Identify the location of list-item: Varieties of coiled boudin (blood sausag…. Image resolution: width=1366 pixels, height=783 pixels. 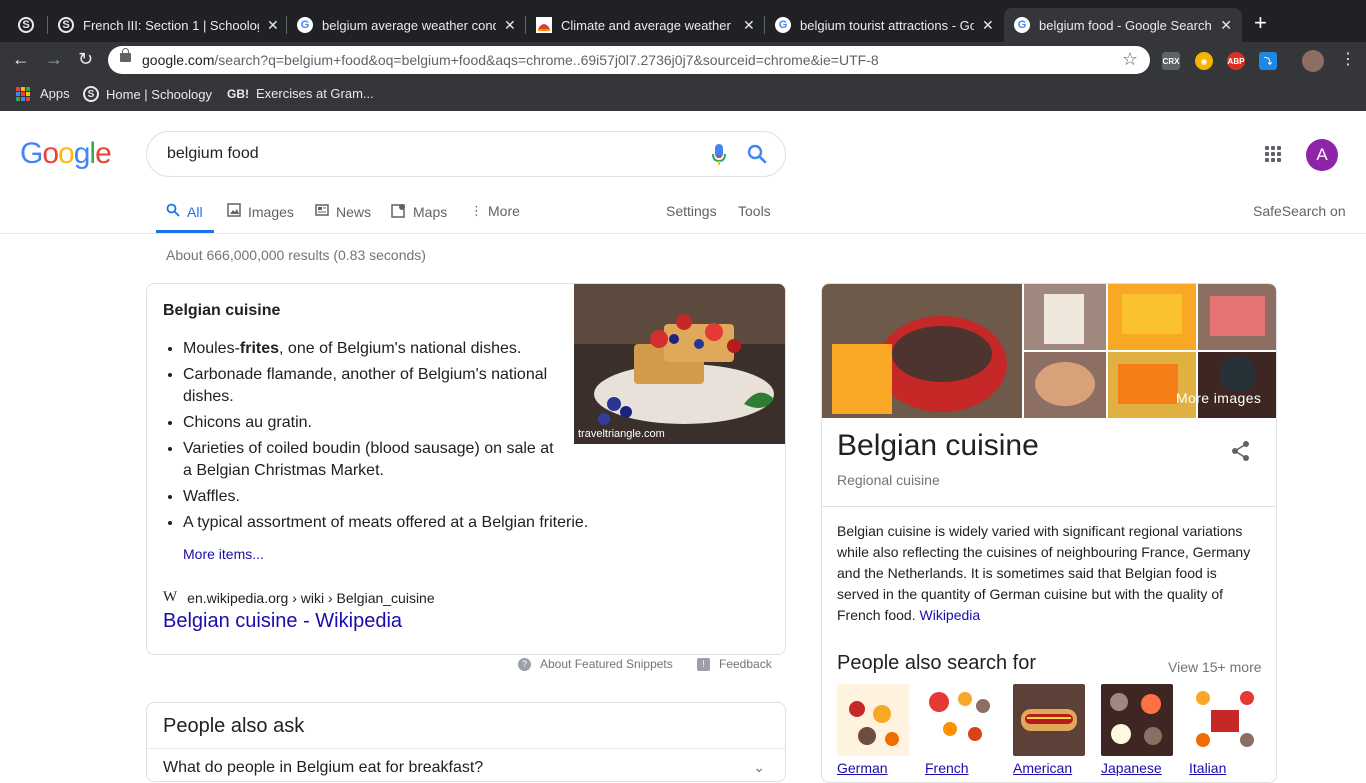
(373, 460).